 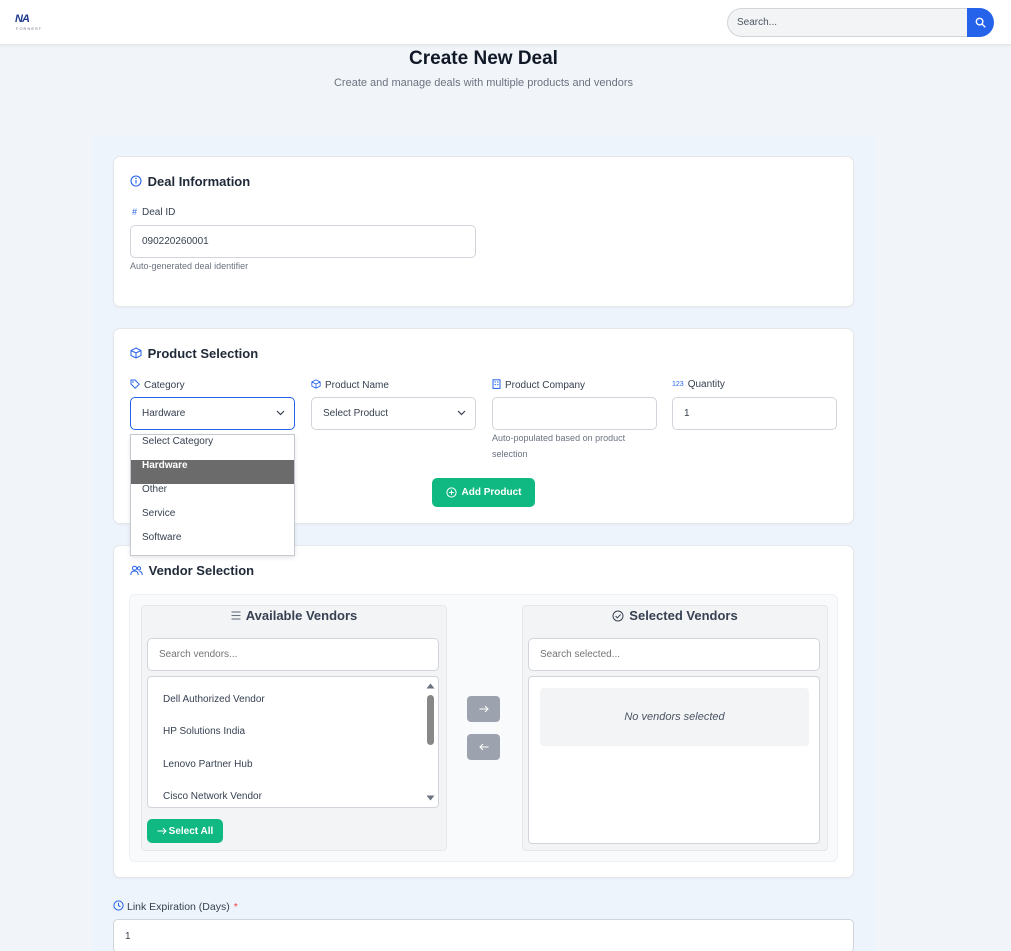 I want to click on scroll-up-icon, so click(x=430, y=686).